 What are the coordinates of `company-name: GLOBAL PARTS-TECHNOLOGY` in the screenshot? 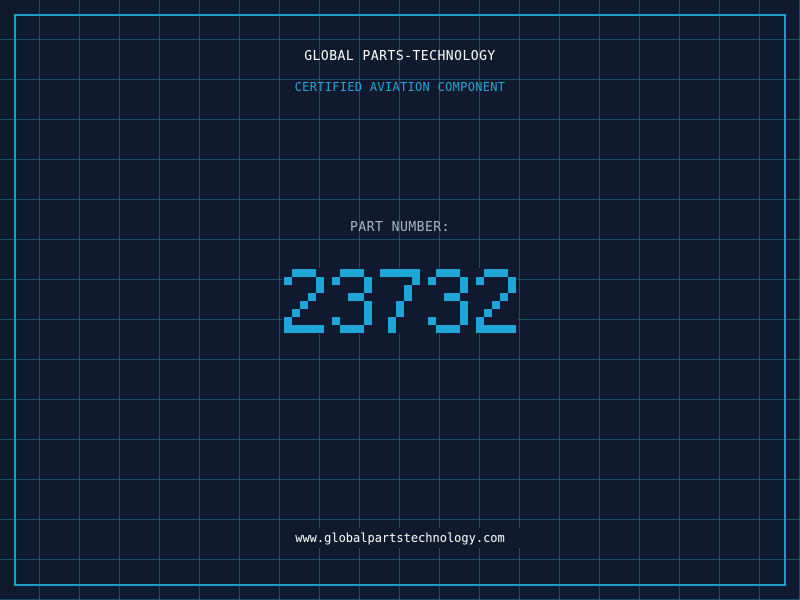 It's located at (400, 56).